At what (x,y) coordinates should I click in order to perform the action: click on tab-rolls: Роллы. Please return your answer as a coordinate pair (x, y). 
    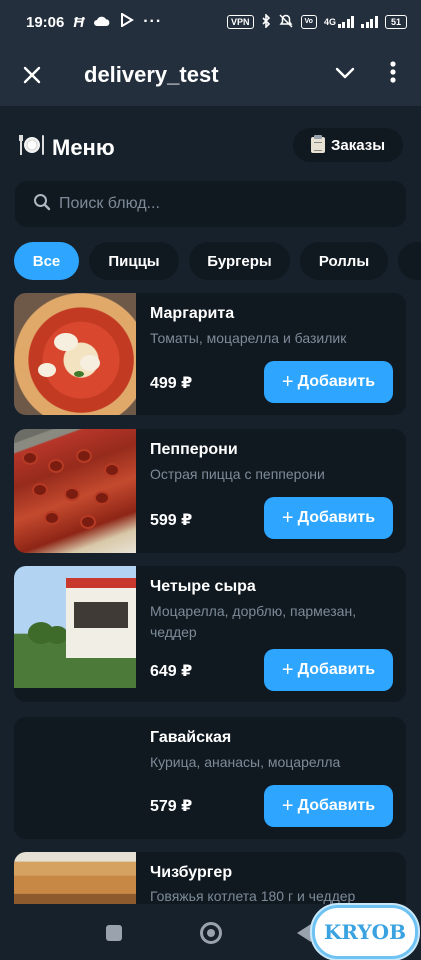
    Looking at the image, I should click on (344, 261).